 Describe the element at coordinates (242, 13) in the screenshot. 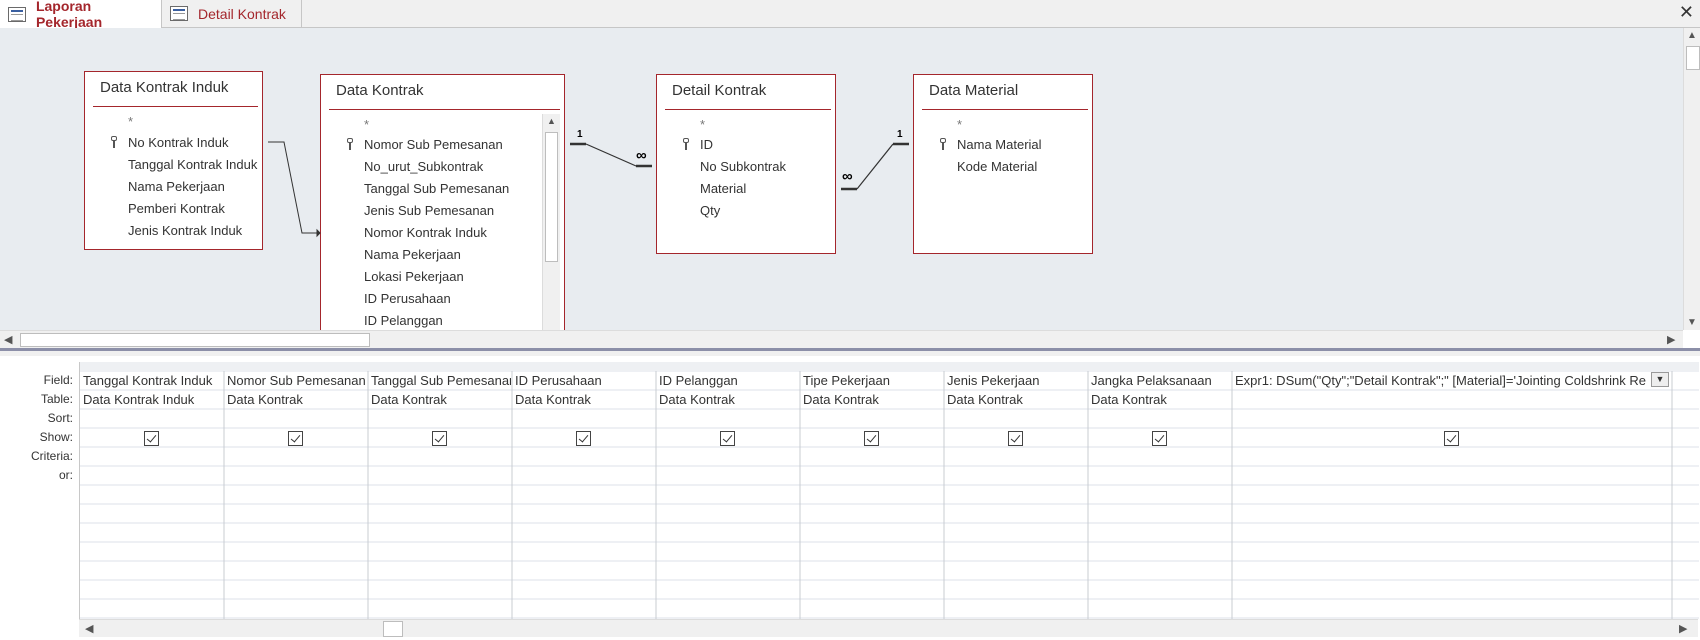

I see `tab-label: Detail Kontrak` at that location.